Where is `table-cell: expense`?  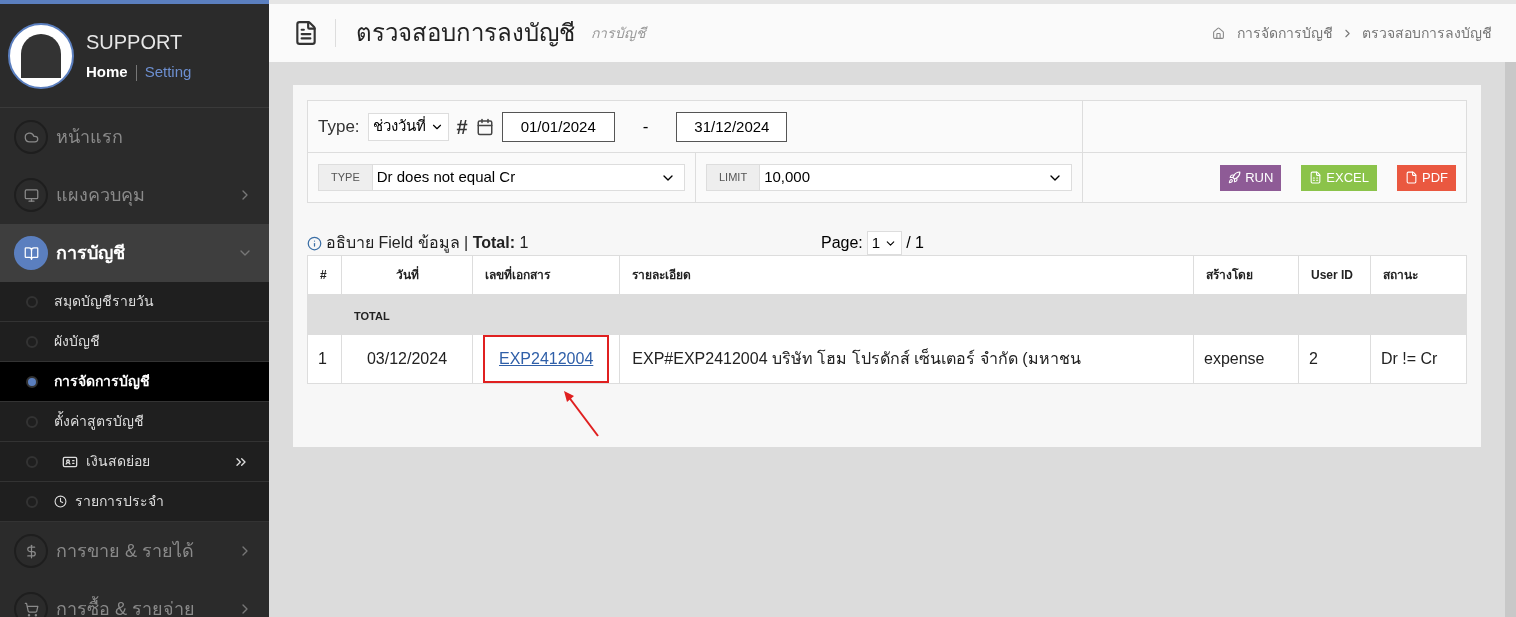
table-cell: expense is located at coordinates (1246, 359).